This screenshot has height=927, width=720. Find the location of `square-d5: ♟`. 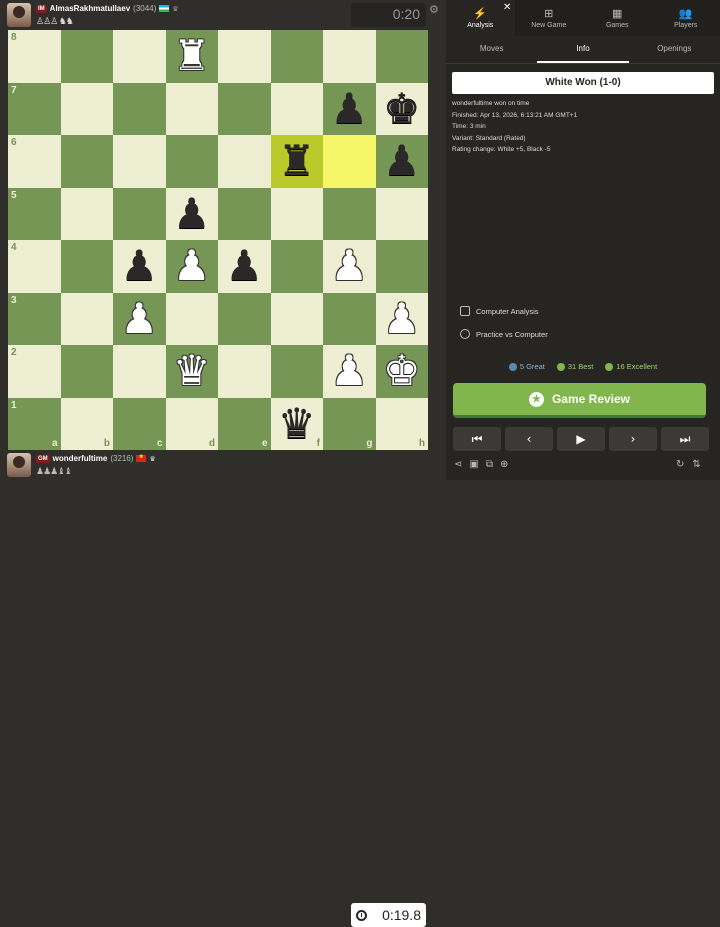

square-d5: ♟ is located at coordinates (192, 214).